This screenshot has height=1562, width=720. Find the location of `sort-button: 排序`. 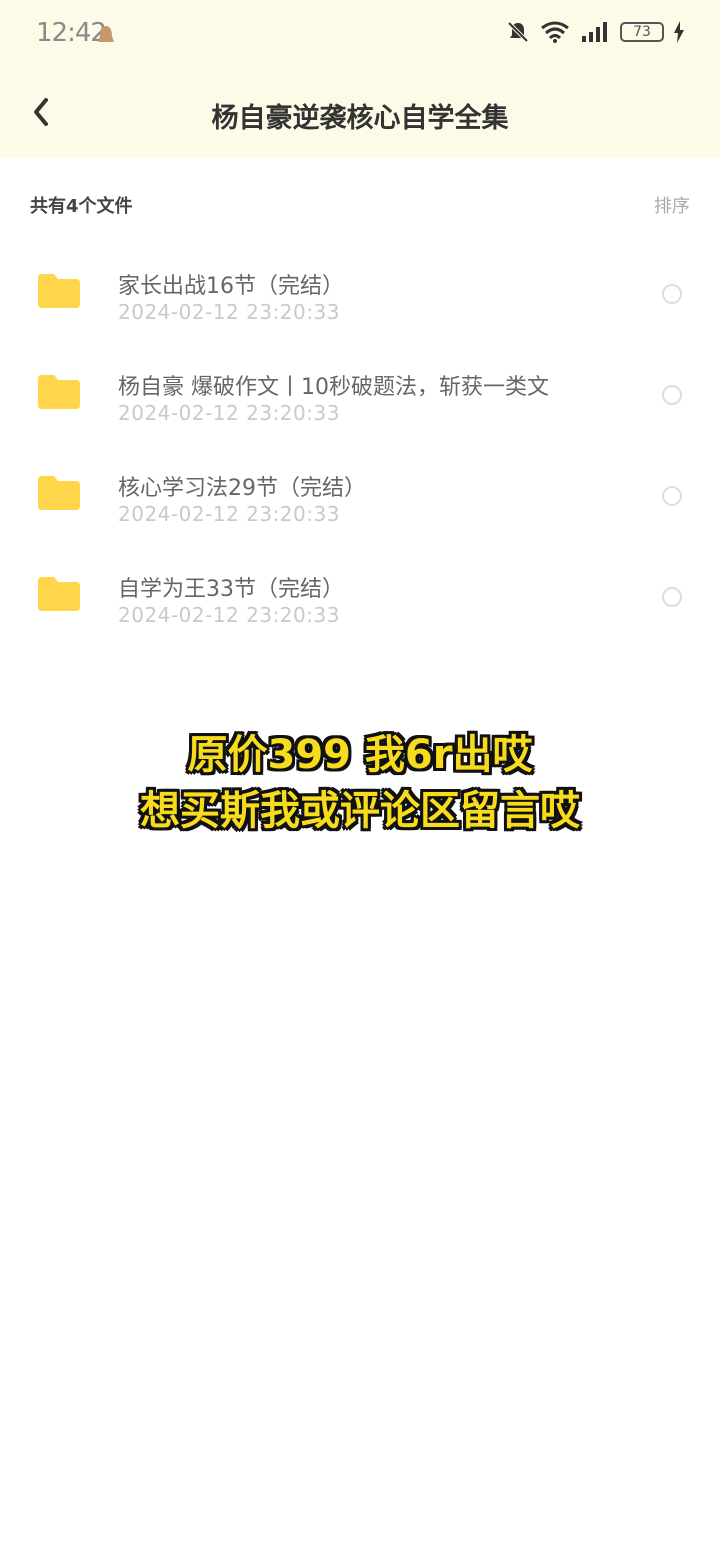

sort-button: 排序 is located at coordinates (672, 205).